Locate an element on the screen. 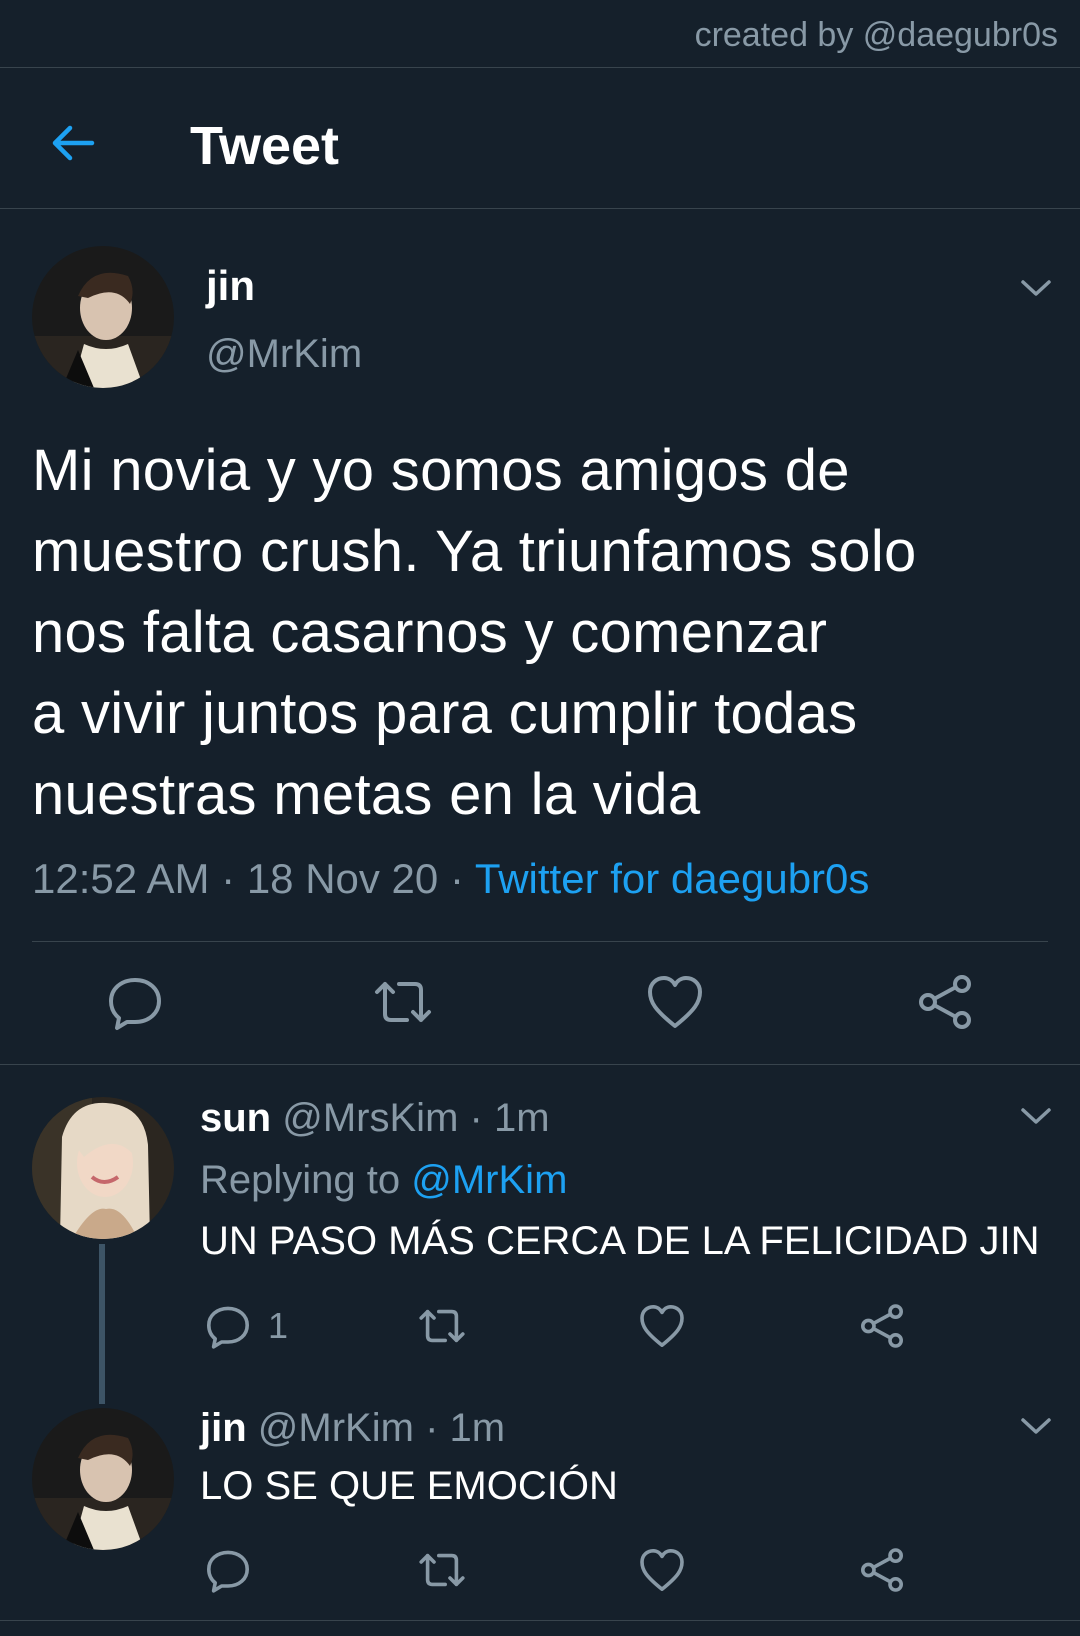 The height and width of the screenshot is (1636, 1080). header-divider is located at coordinates (540, 208).